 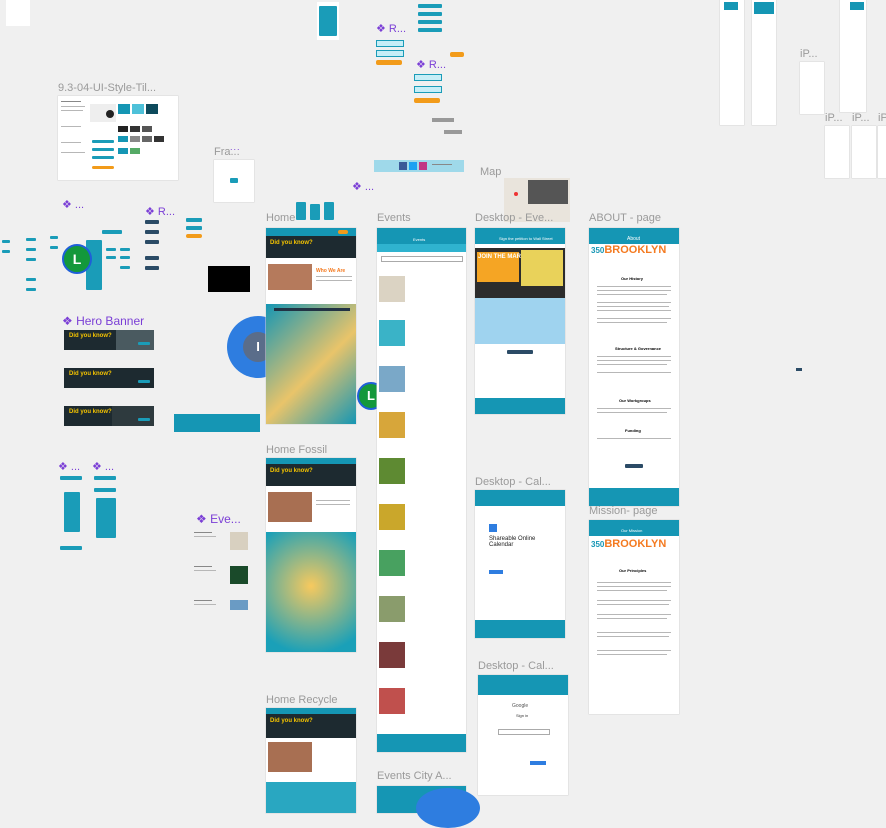 What do you see at coordinates (229, 279) in the screenshot?
I see `black-frame` at bounding box center [229, 279].